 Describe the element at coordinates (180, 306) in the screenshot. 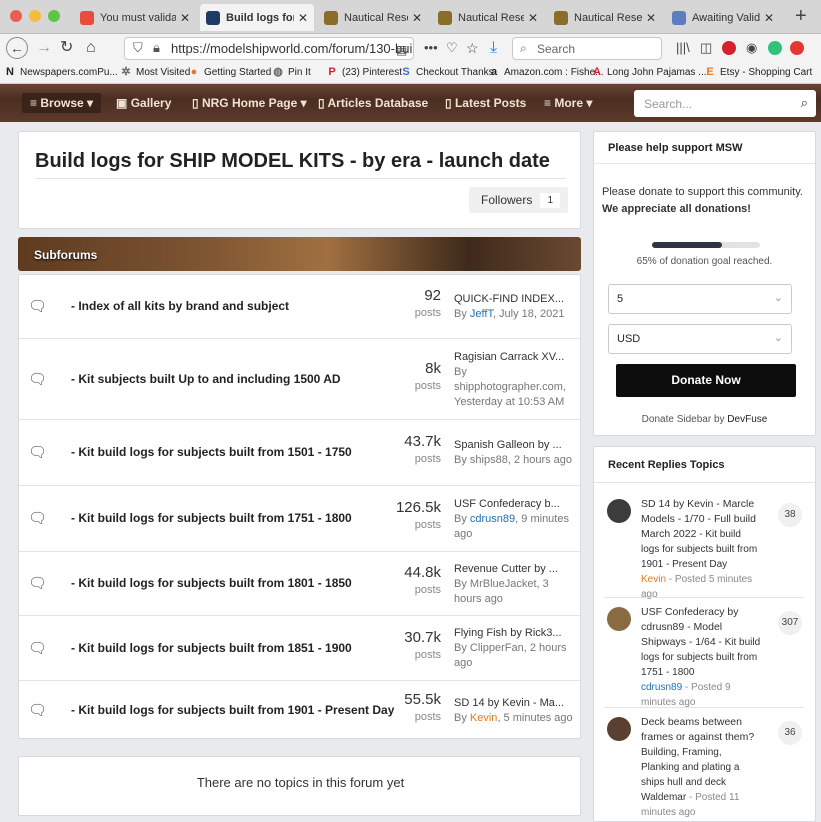

I see `subforum-title-link: - Index of all kits by brand and subject` at that location.